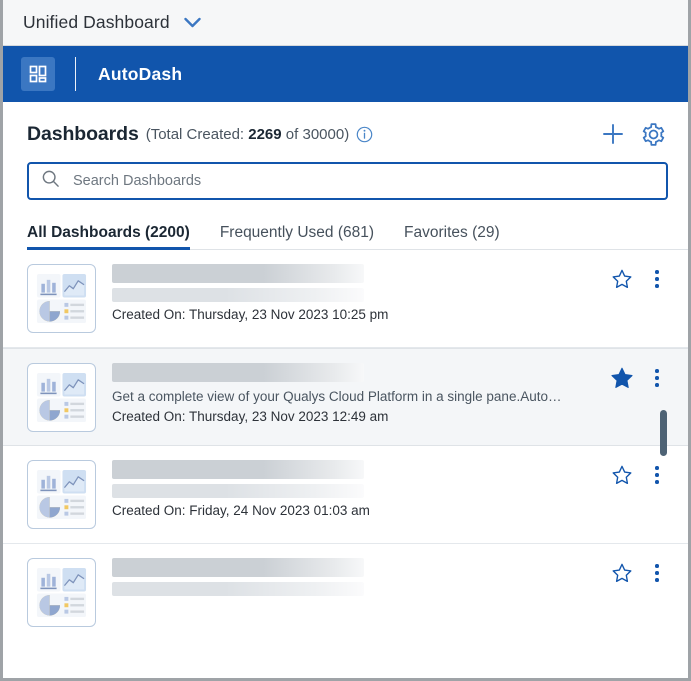 This screenshot has width=691, height=681. I want to click on count-current: 2269, so click(265, 134).